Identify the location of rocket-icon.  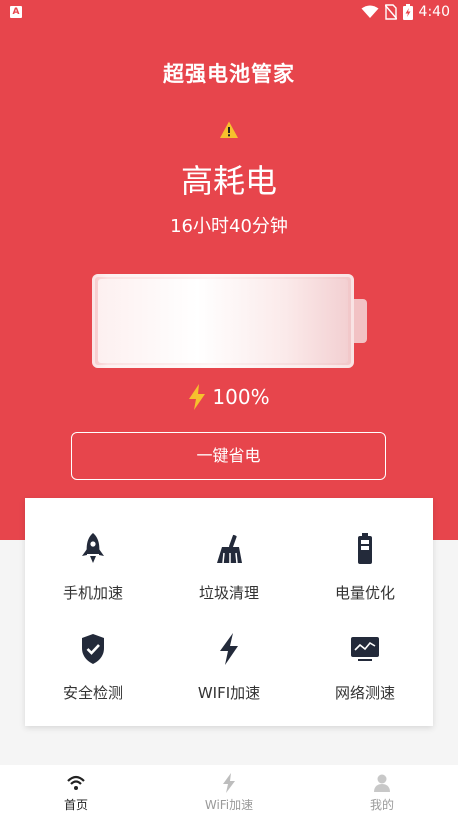
(93, 548).